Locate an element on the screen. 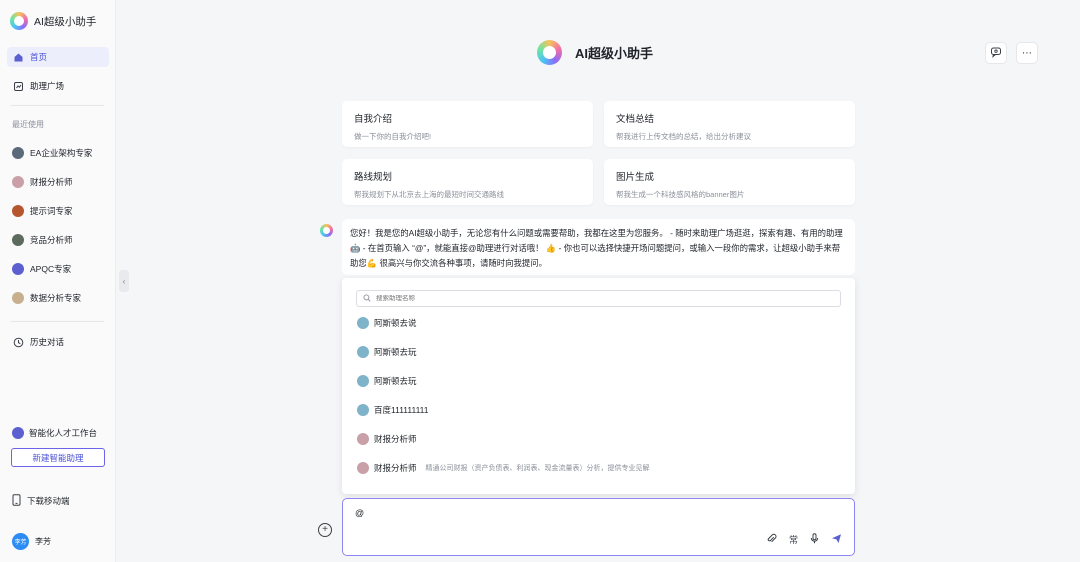  nav-item-home: 首页 is located at coordinates (58, 57).